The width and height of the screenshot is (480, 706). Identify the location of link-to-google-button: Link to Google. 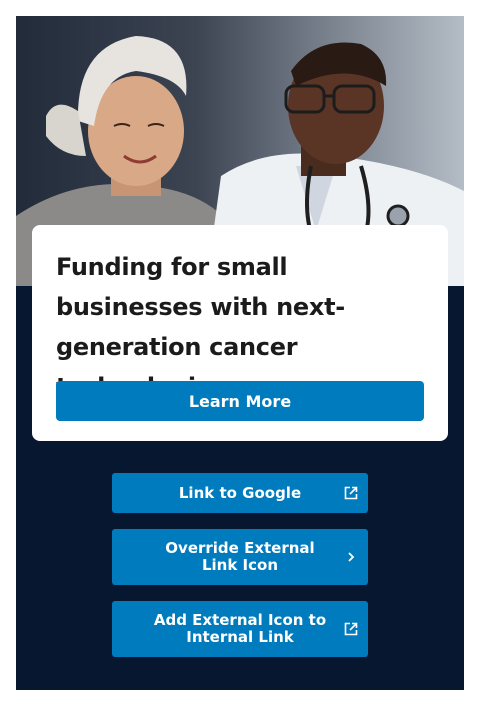
(240, 493).